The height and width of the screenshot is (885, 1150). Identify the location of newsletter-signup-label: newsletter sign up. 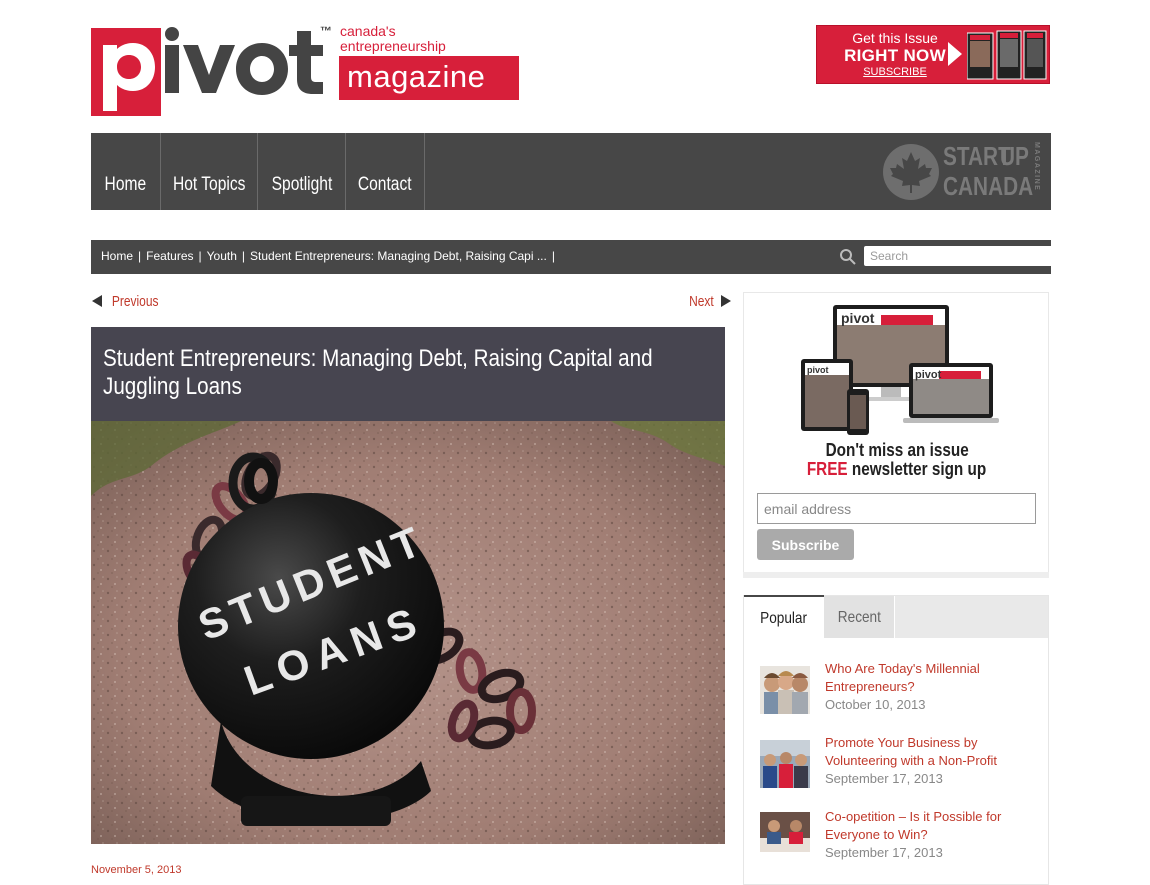
(917, 469).